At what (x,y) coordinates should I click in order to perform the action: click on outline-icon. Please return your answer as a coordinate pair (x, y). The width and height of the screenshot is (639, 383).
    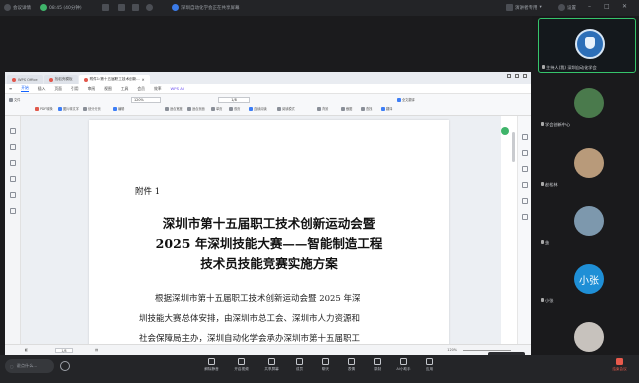
    Looking at the image, I should click on (13, 179).